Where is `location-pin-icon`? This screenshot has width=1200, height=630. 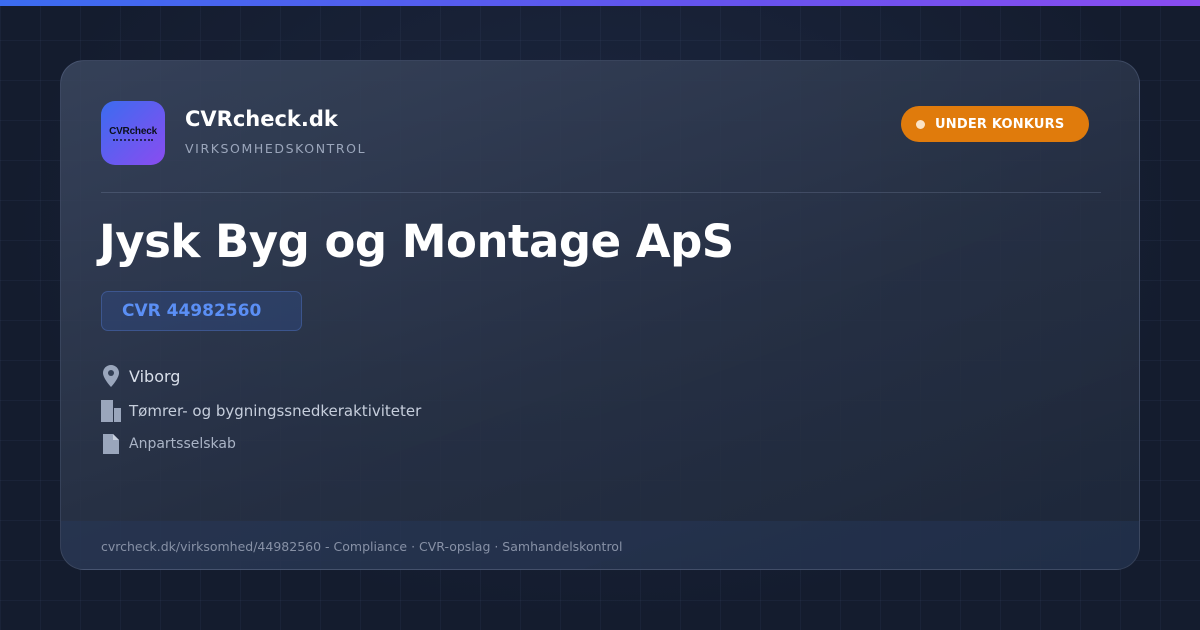 location-pin-icon is located at coordinates (111, 376).